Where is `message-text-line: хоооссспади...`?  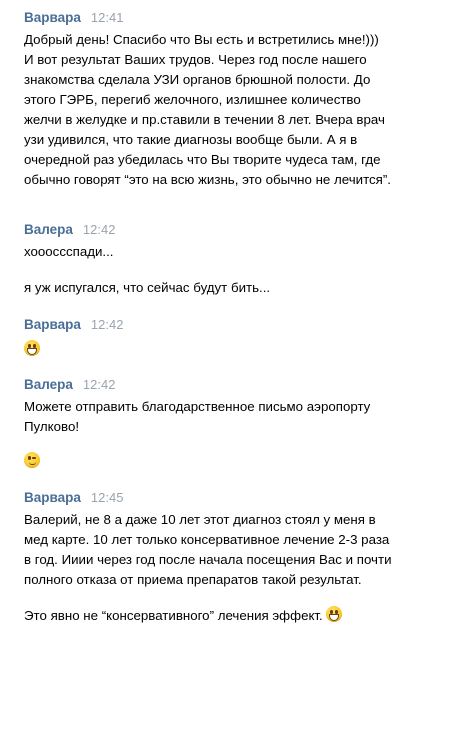
message-text-line: хоооссспади... is located at coordinates (69, 251).